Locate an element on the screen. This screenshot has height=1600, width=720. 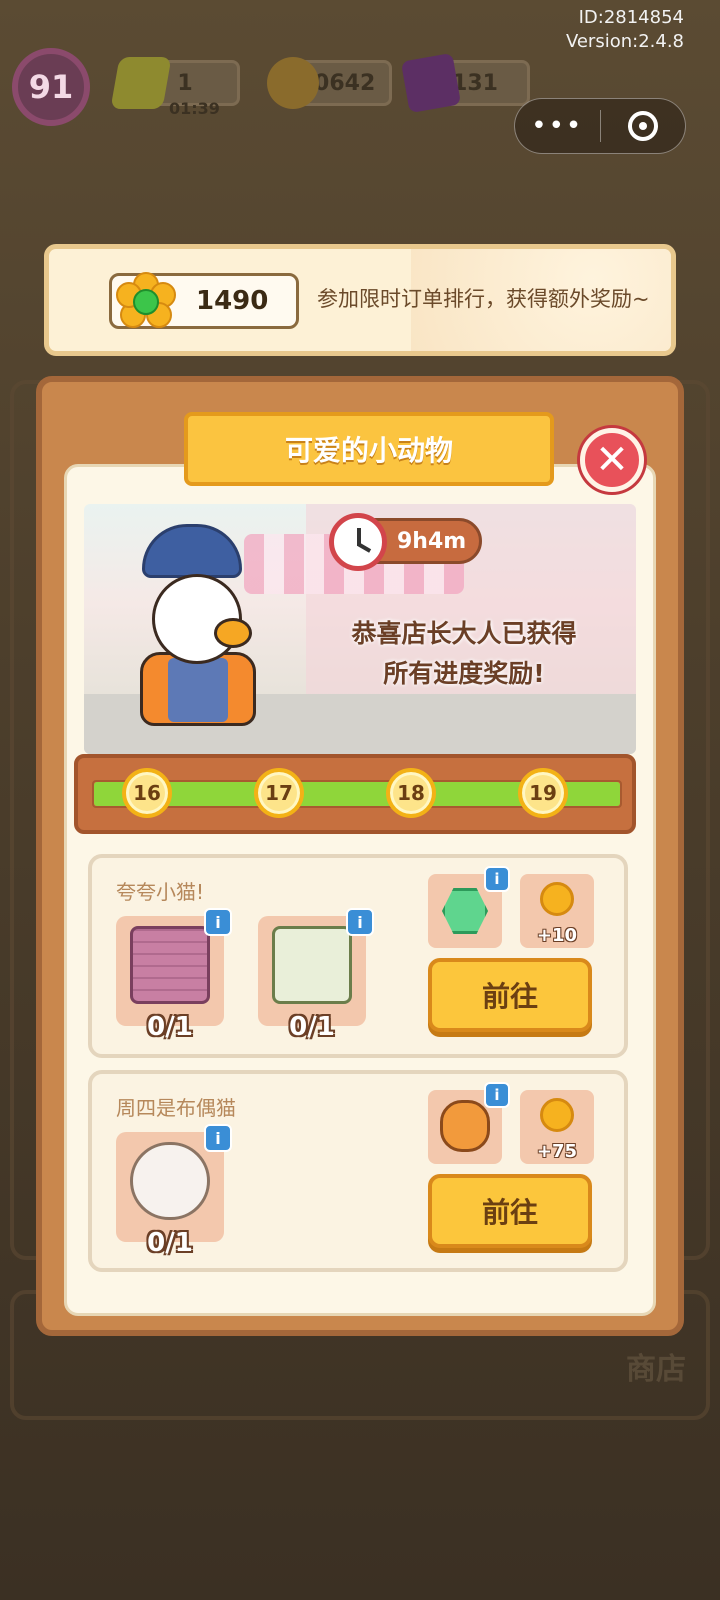
event-banner: 1490 参加限时订单排行，获得额外奖励~ is located at coordinates (360, 300).